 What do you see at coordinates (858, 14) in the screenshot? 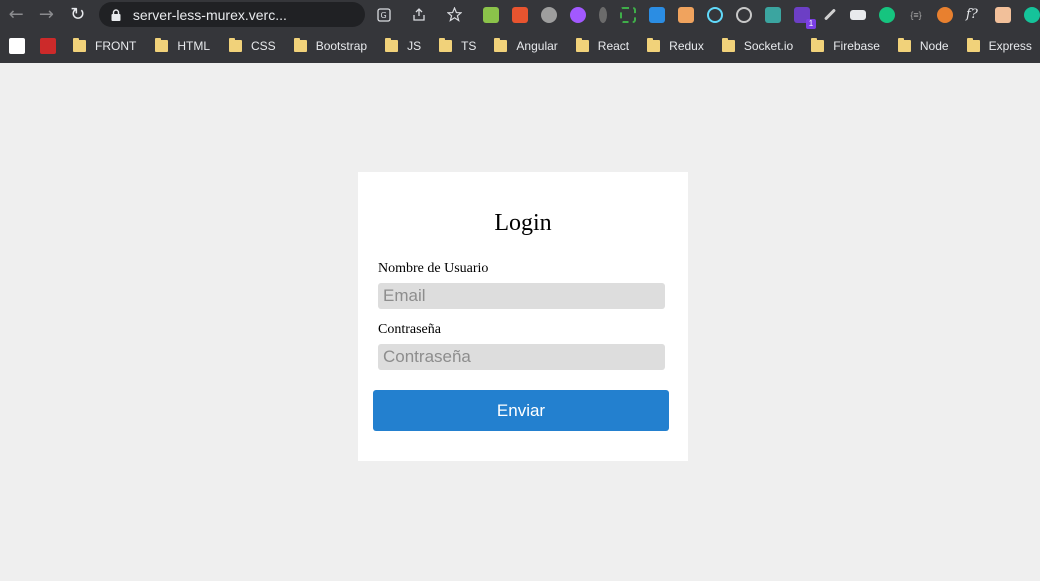
I see `extension-chat-icon` at bounding box center [858, 14].